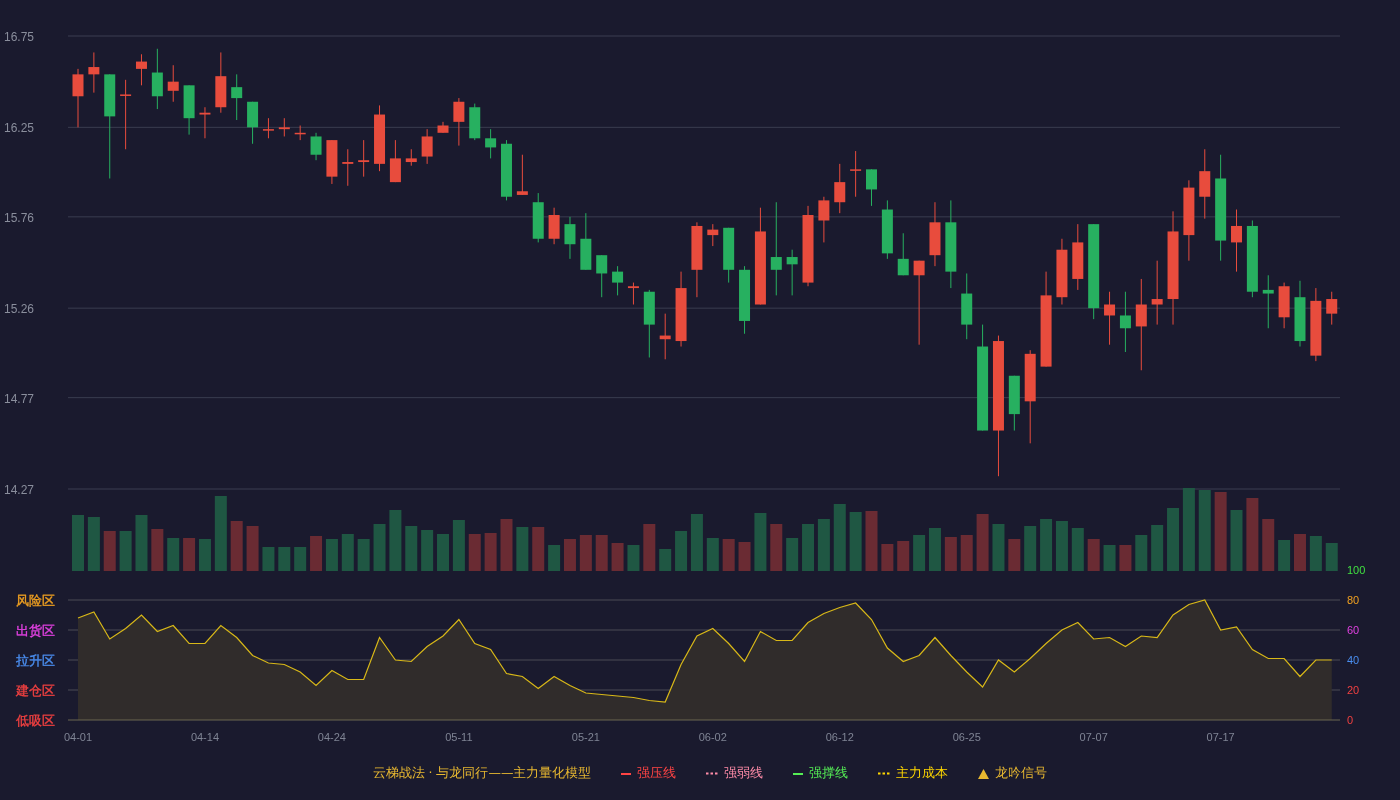 This screenshot has height=800, width=1400. Describe the element at coordinates (744, 773) in the screenshot. I see `legend-label: 强弱线` at that location.